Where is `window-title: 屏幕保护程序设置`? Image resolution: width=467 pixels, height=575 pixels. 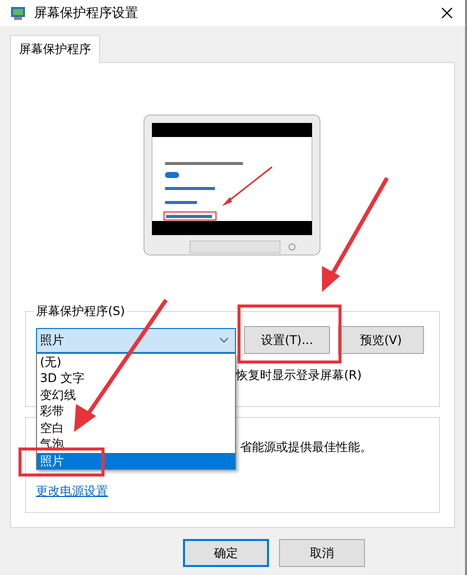
window-title: 屏幕保护程序设置 is located at coordinates (86, 13).